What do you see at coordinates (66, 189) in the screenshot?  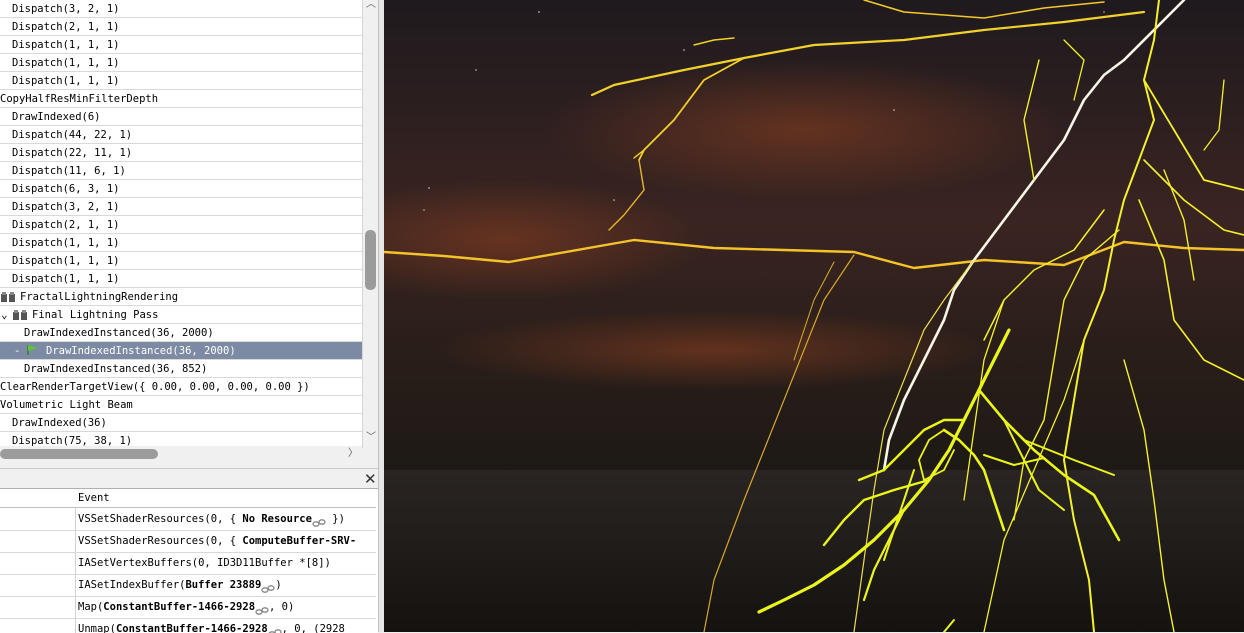 I see `event-label: Dispatch(6, 3, 1)` at bounding box center [66, 189].